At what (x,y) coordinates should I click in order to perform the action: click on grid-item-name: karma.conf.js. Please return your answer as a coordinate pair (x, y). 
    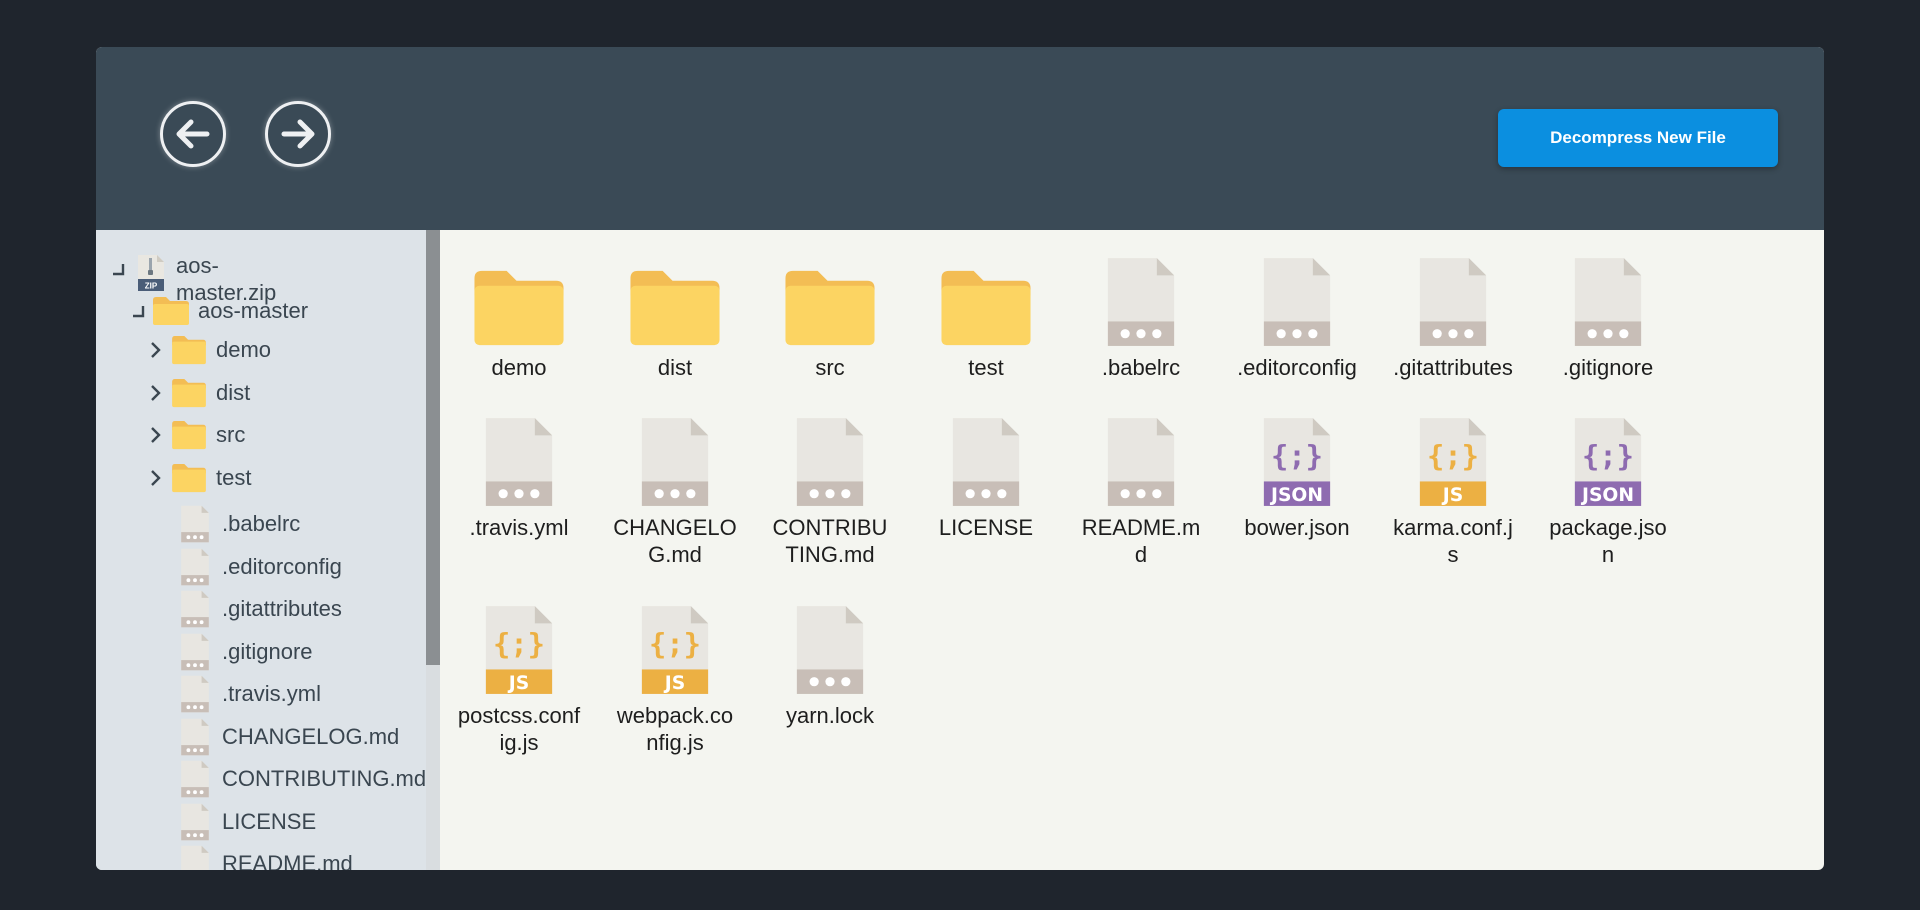
    Looking at the image, I should click on (1453, 541).